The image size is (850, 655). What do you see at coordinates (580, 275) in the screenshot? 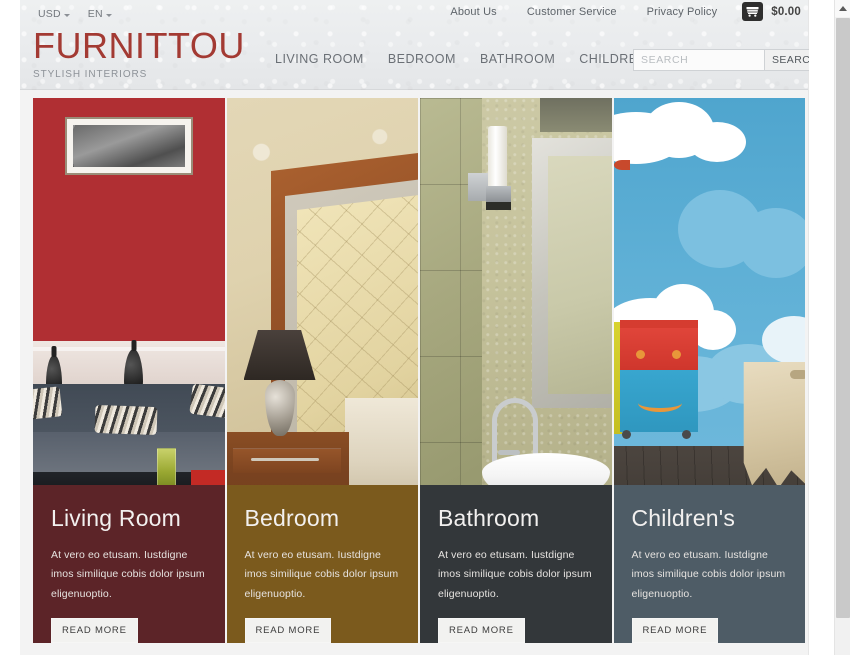
I see `mirror` at bounding box center [580, 275].